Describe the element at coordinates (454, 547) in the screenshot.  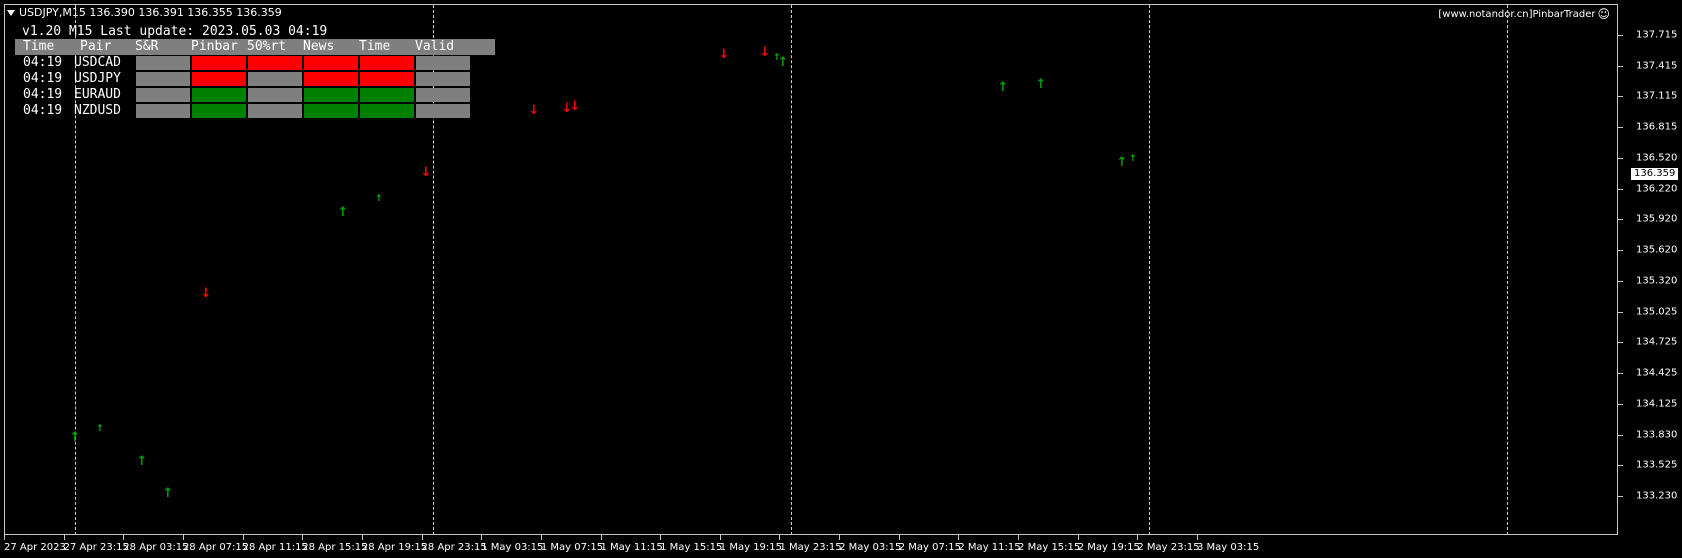
I see `time-label: 28 Apr 23:15` at that location.